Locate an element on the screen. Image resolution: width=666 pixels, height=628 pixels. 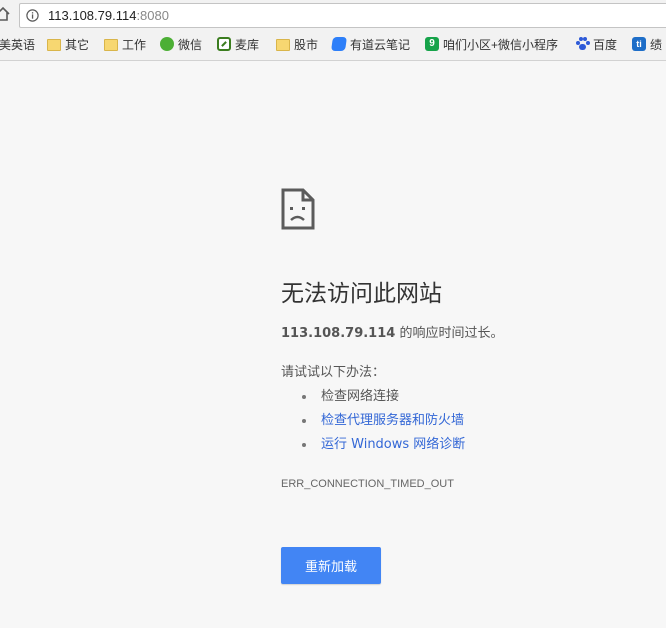
bookmark-label: 咱们小区+微信小程序 is located at coordinates (501, 44).